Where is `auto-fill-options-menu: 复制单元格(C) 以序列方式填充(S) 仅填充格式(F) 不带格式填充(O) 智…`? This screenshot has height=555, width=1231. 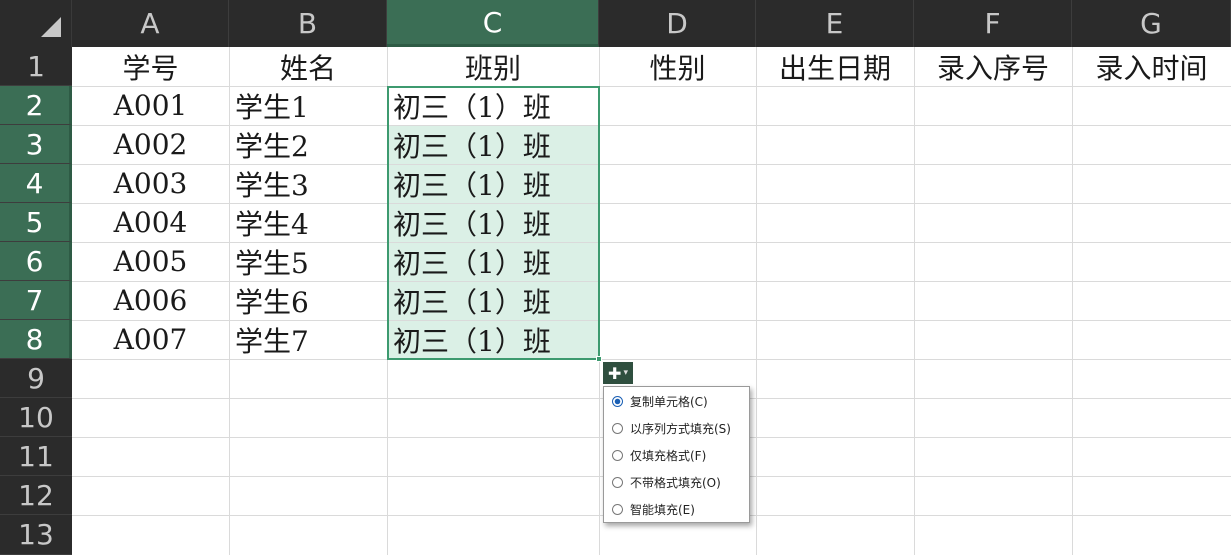
auto-fill-options-menu: 复制单元格(C) 以序列方式填充(S) 仅填充格式(F) 不带格式填充(O) 智… is located at coordinates (676, 454).